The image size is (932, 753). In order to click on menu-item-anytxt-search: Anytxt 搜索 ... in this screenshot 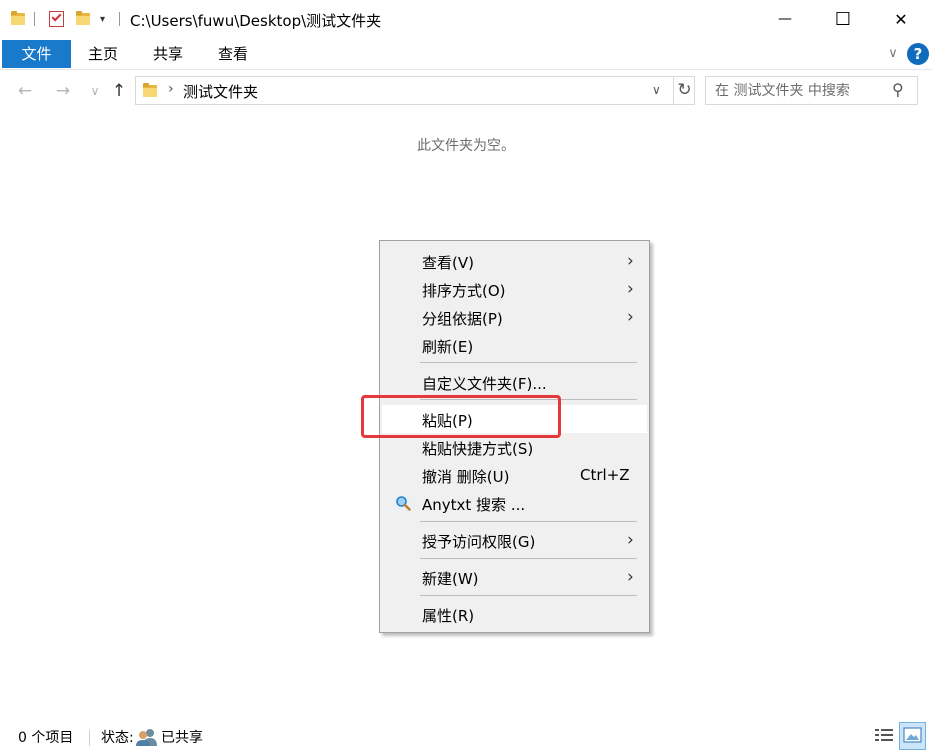, I will do `click(514, 503)`.